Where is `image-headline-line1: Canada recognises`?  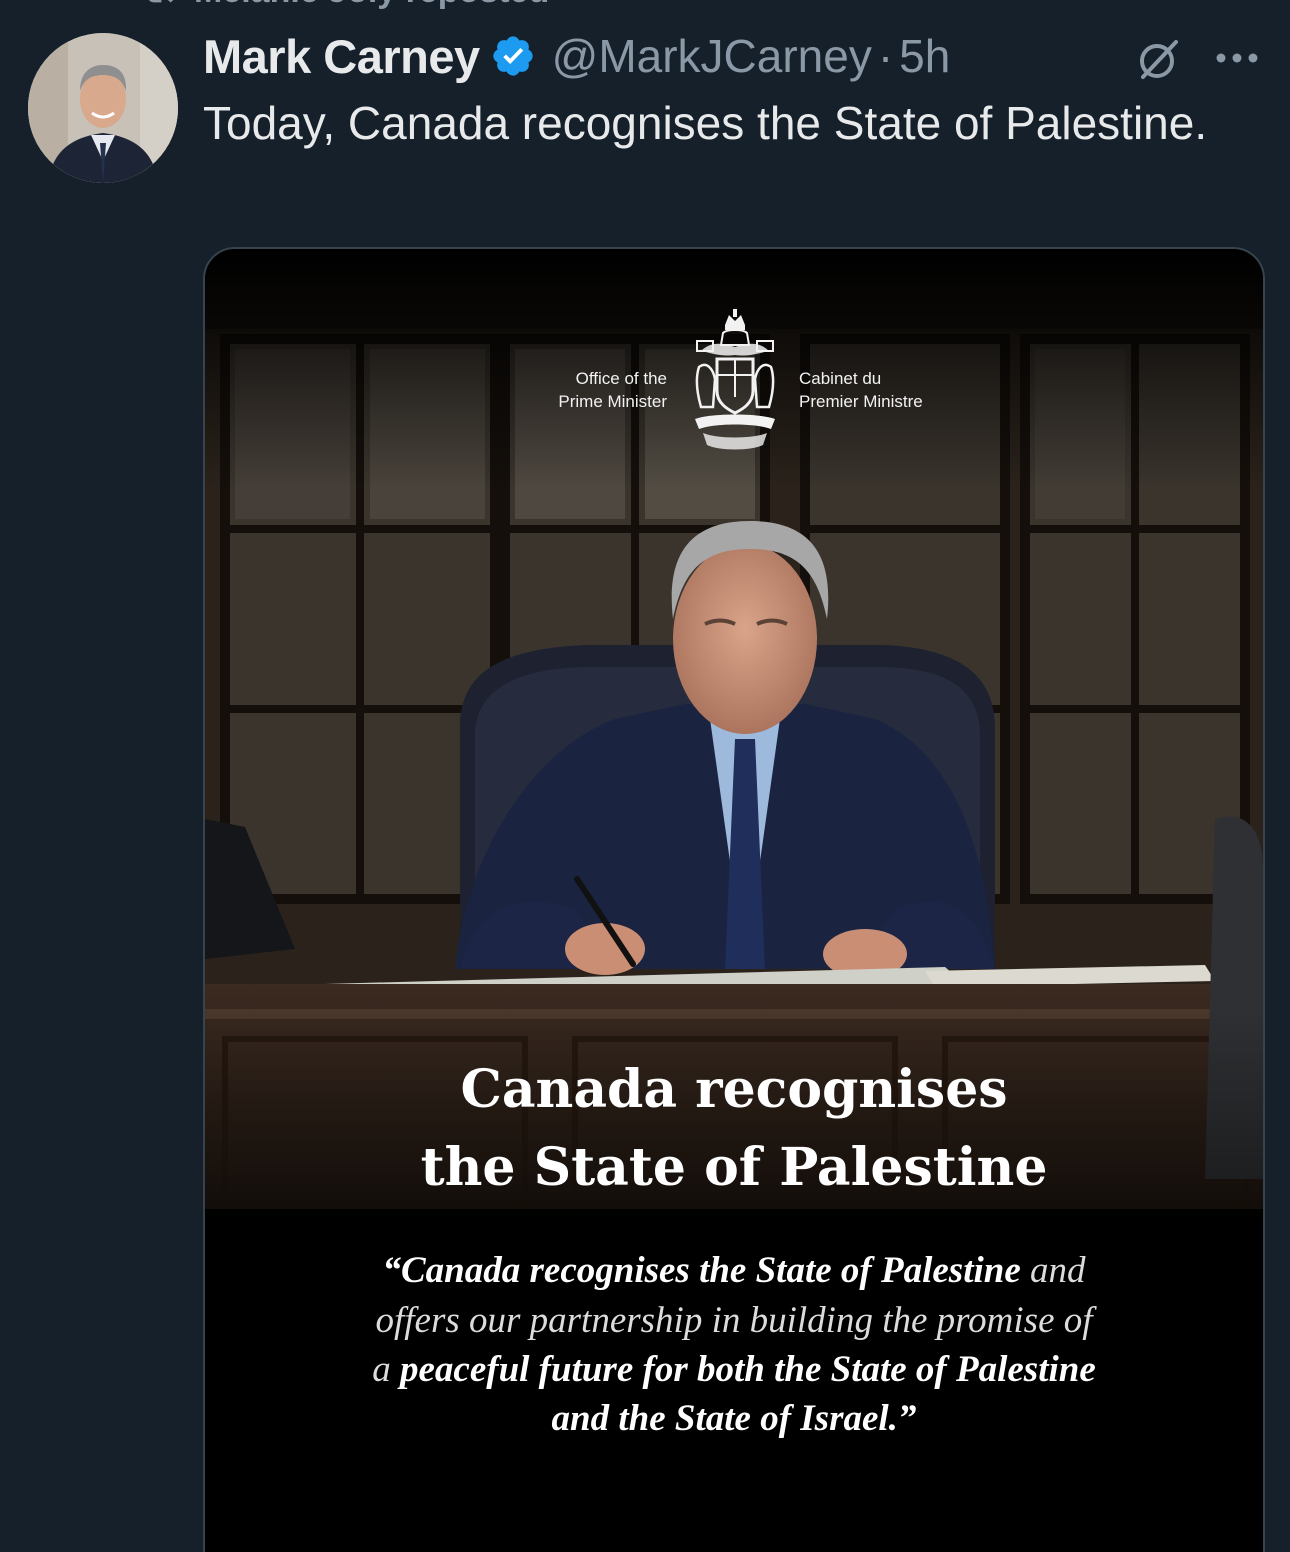
image-headline-line1: Canada recognises is located at coordinates (734, 1089).